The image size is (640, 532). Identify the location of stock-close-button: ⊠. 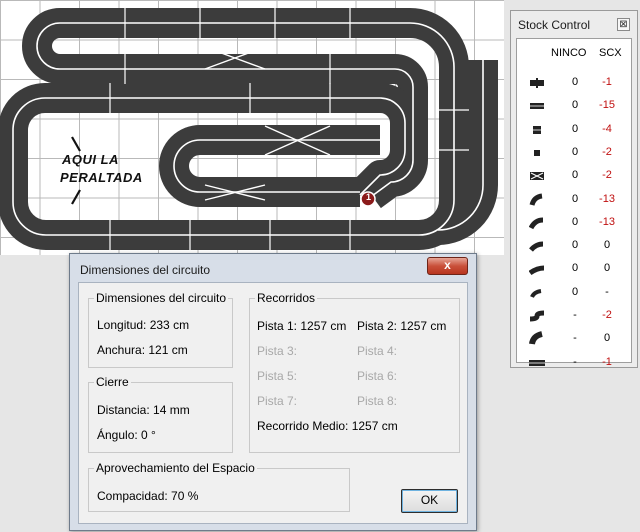
(623, 24).